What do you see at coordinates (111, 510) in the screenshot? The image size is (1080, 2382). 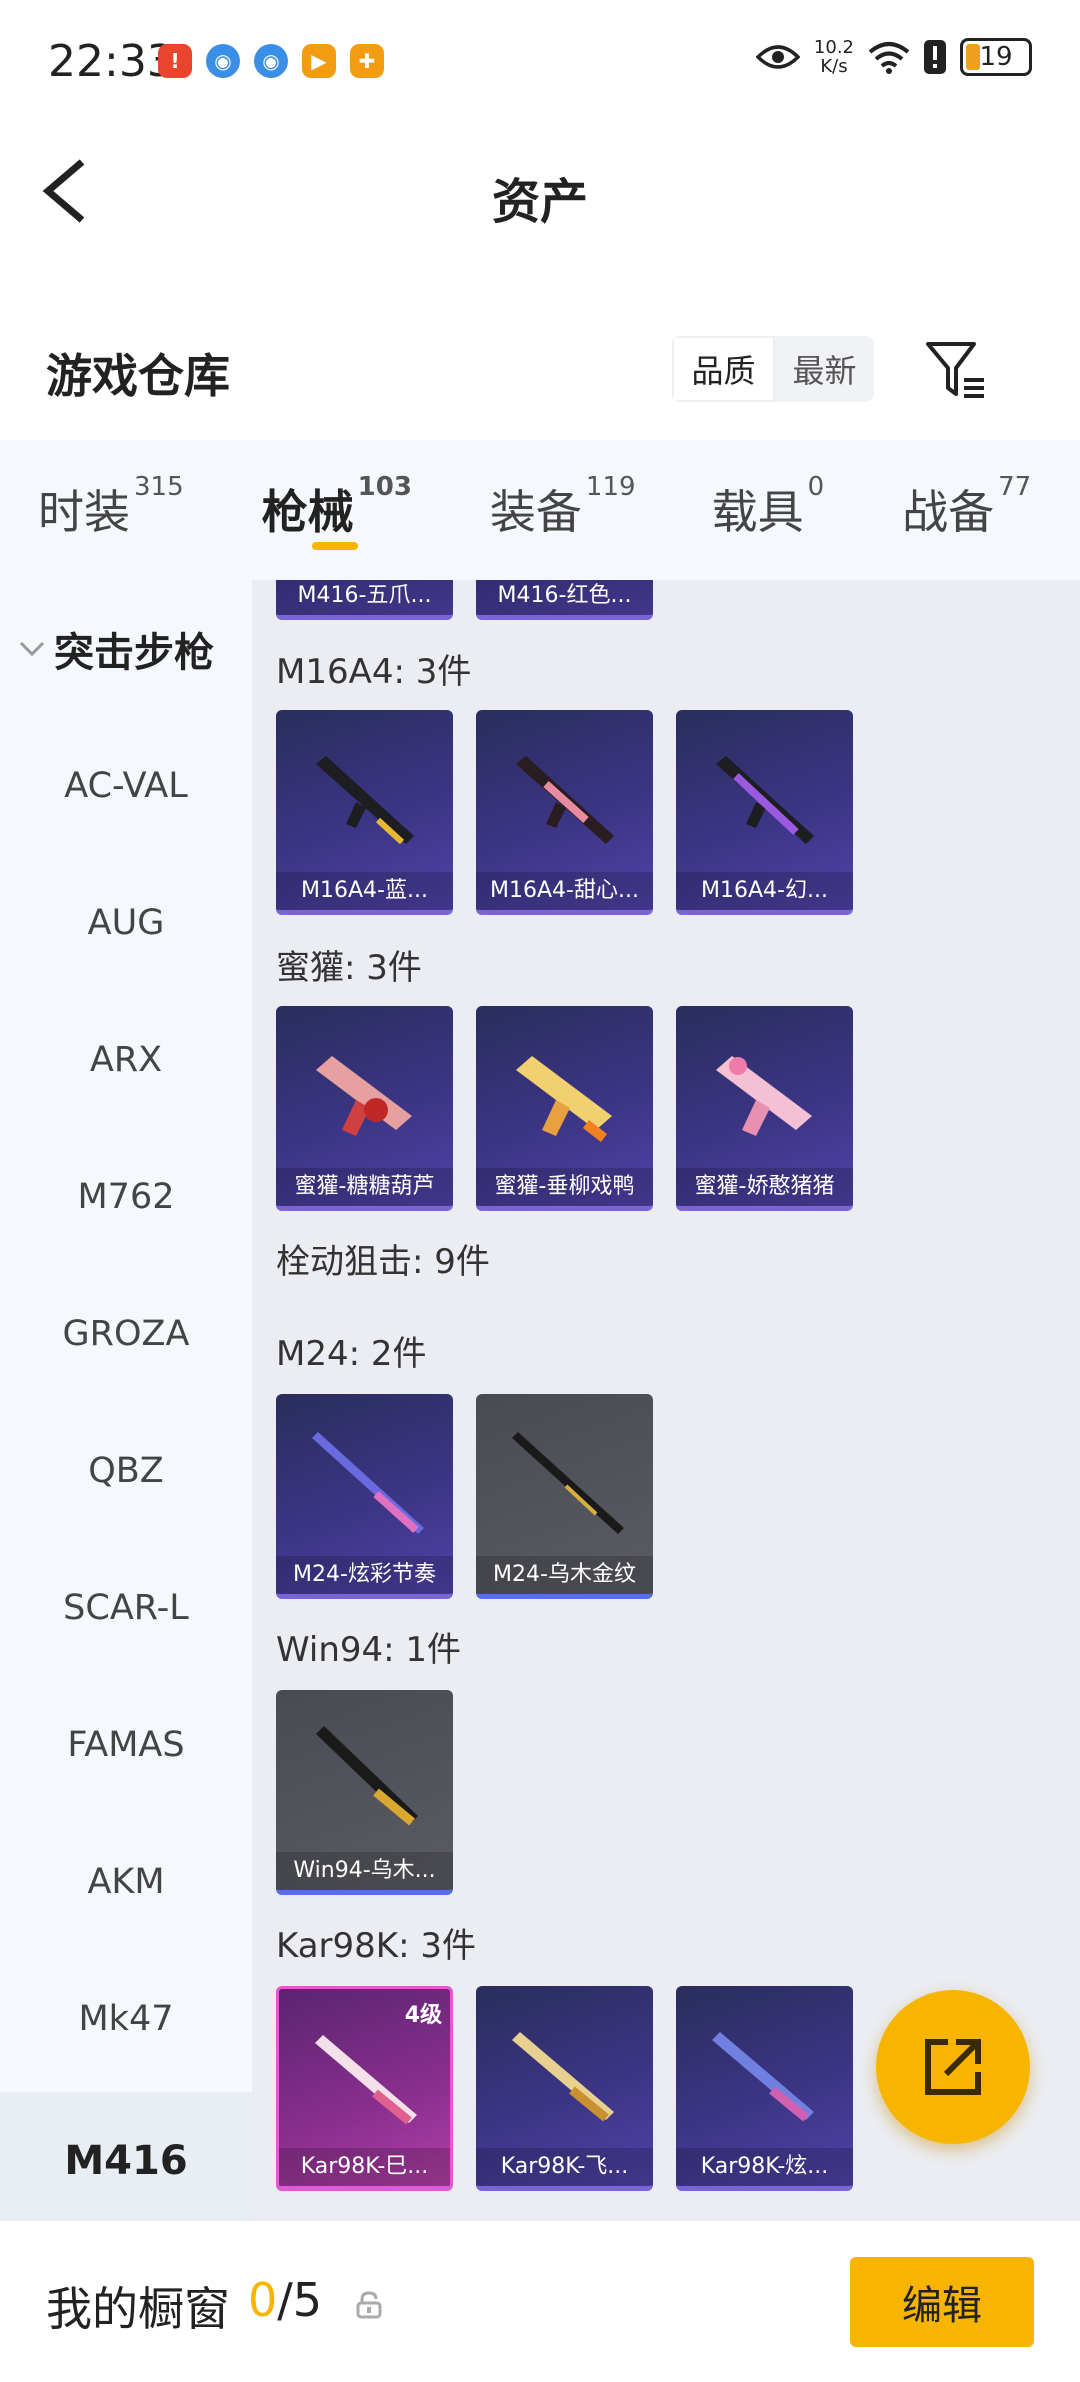 I see `tab-fashion: 时装 315` at bounding box center [111, 510].